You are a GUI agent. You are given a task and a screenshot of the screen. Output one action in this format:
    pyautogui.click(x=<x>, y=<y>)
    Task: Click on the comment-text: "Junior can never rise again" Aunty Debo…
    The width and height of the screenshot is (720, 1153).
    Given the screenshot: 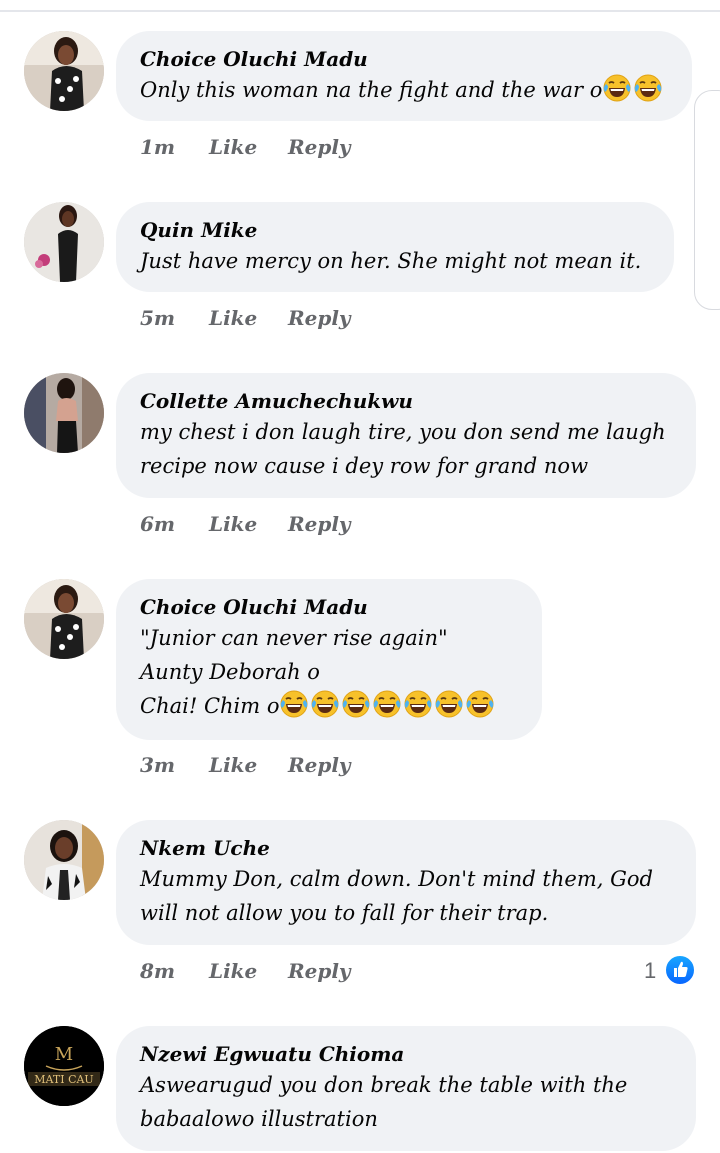 What is the action you would take?
    pyautogui.click(x=329, y=672)
    